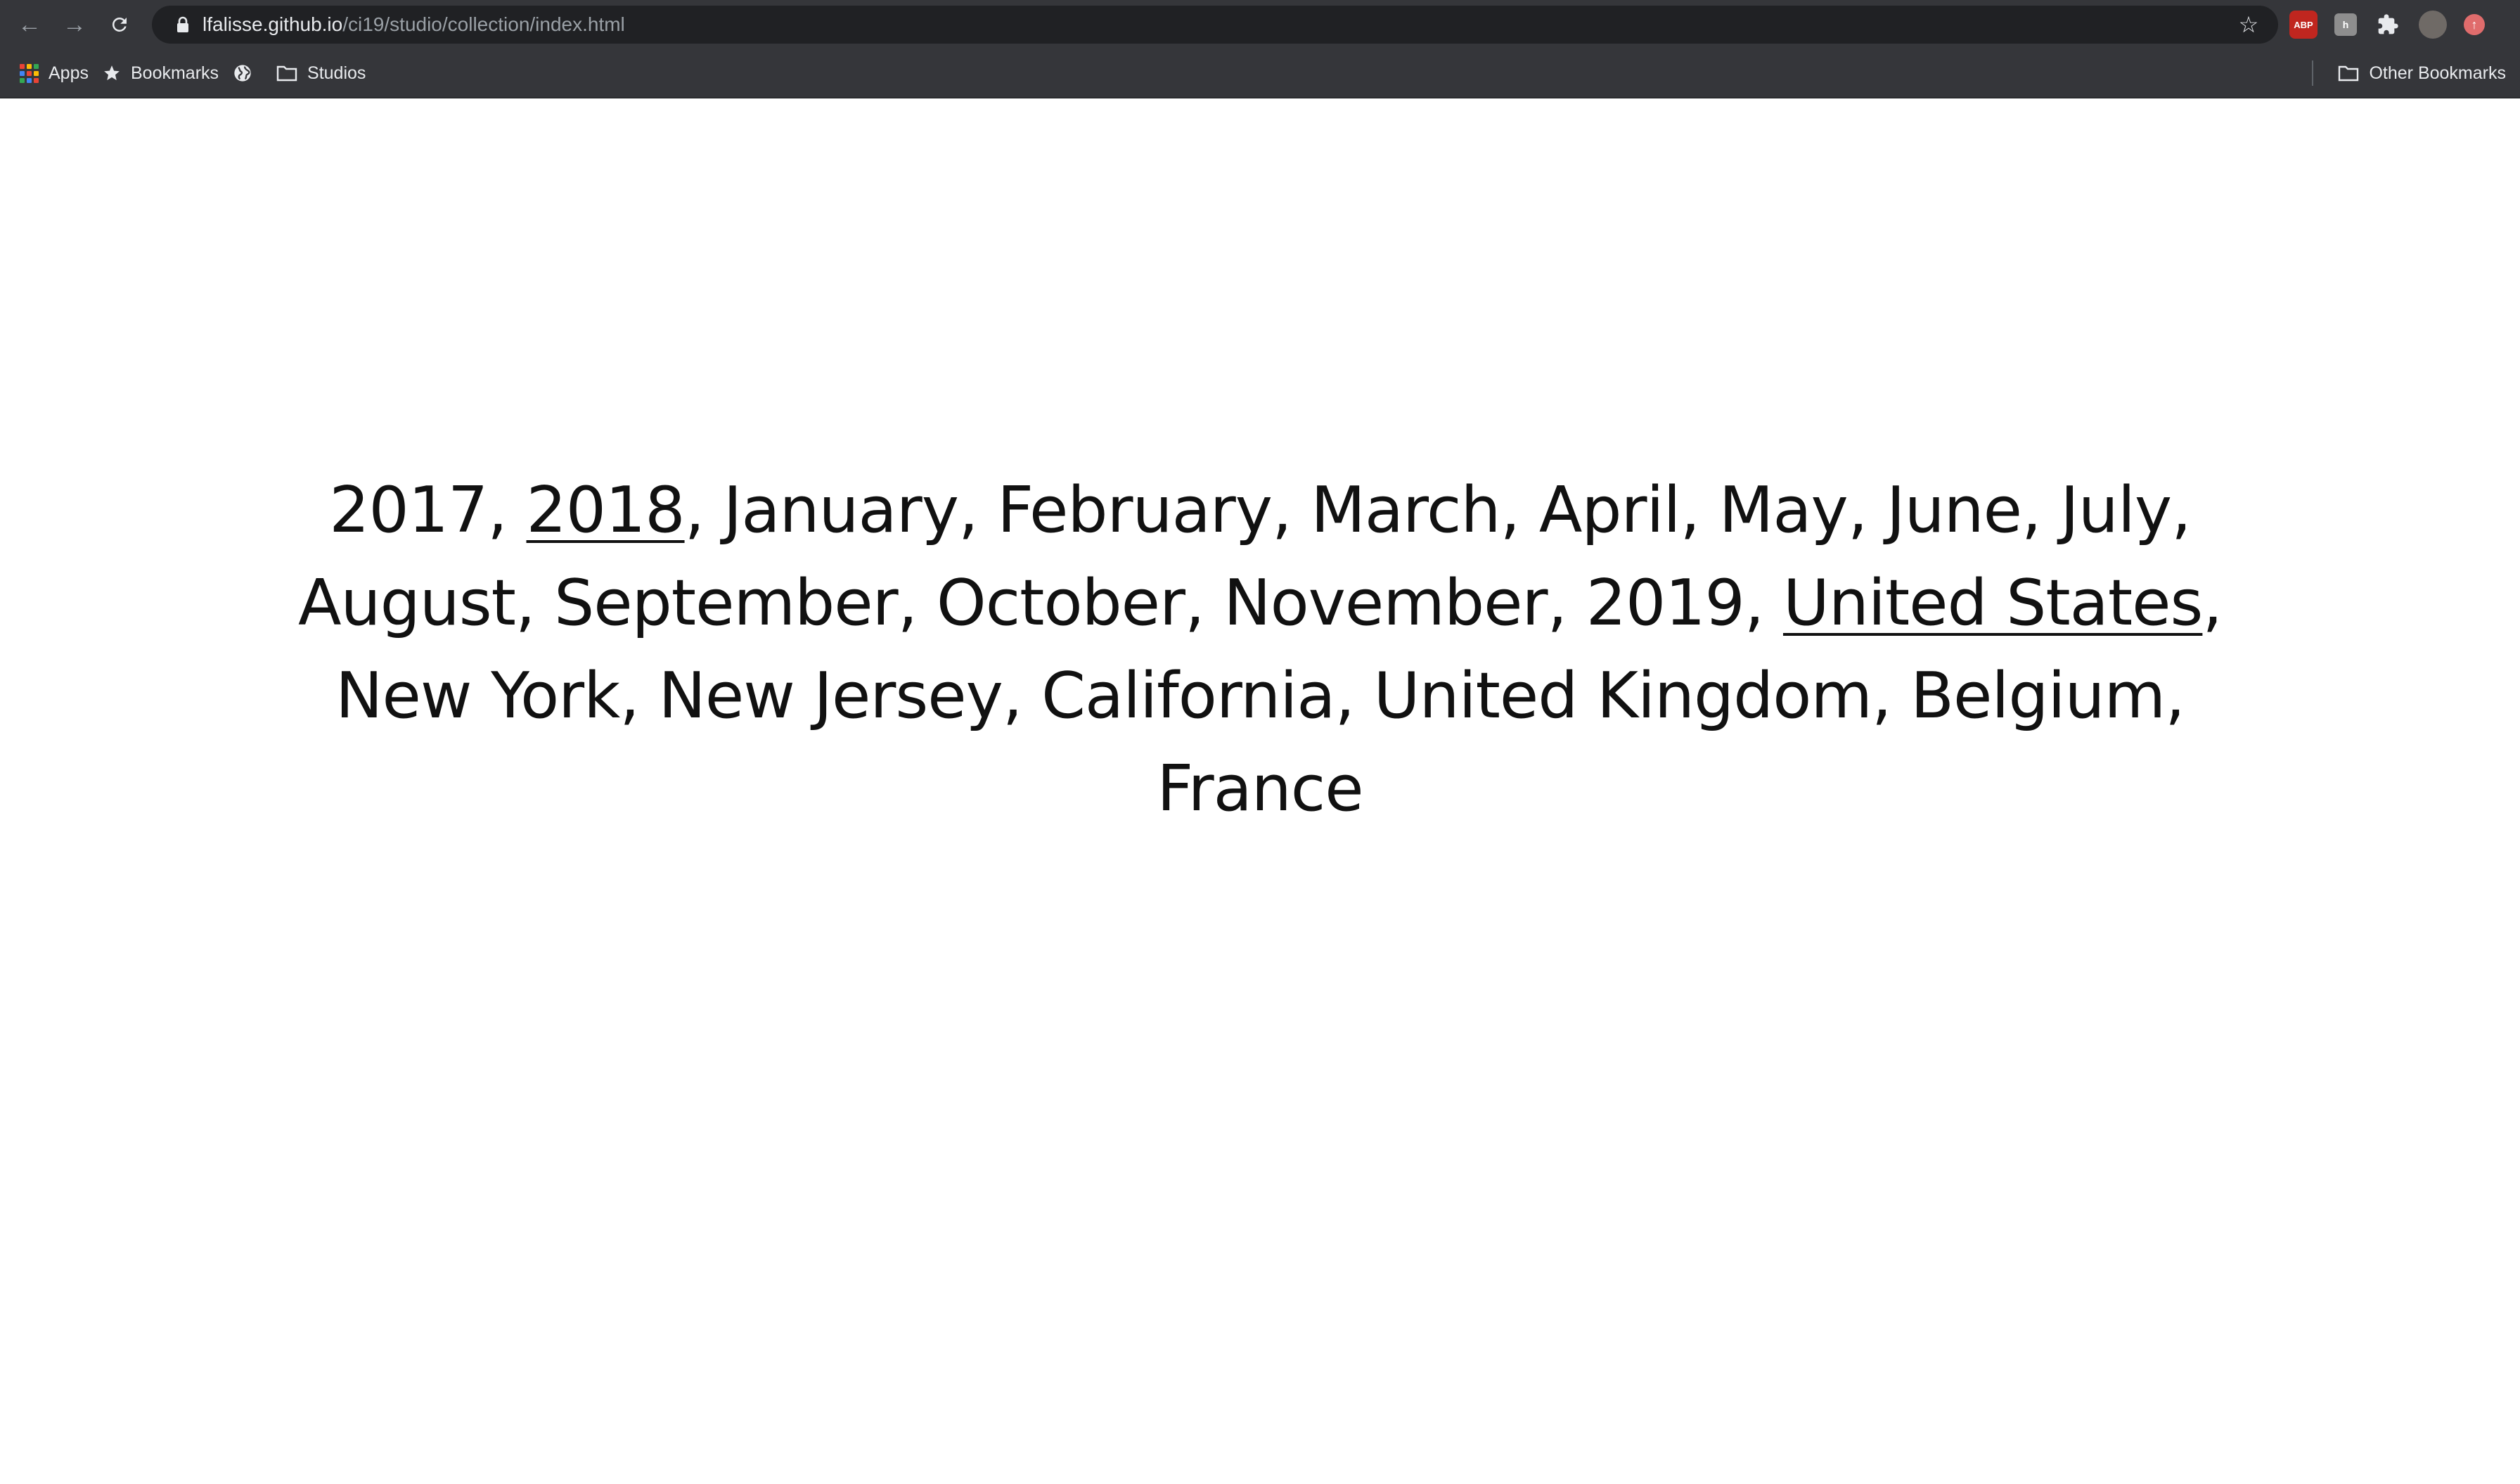 The image size is (2520, 1484). I want to click on tag-link: New York, so click(477, 696).